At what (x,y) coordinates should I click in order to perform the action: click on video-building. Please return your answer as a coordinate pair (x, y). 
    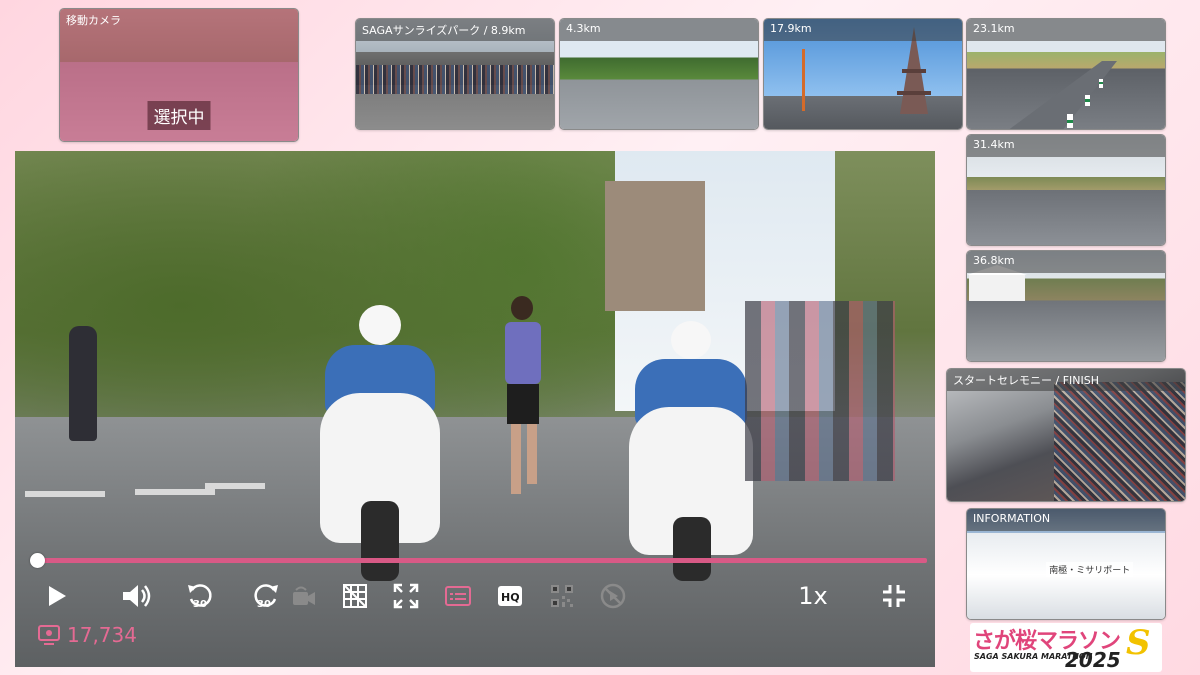
    Looking at the image, I should click on (655, 246).